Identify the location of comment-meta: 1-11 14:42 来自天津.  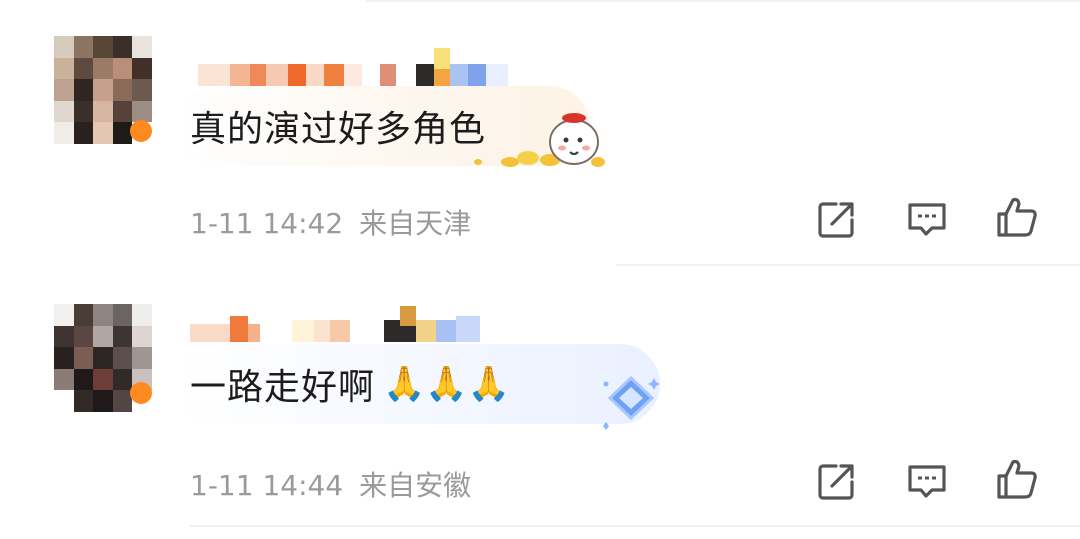
(330, 222).